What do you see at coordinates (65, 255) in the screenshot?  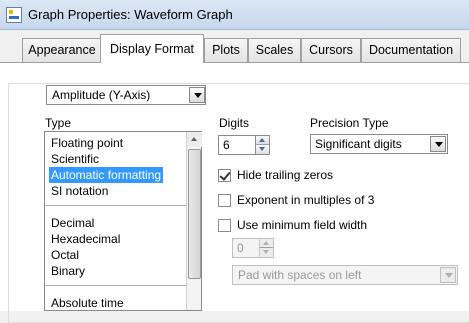 I see `list-item: Octal` at bounding box center [65, 255].